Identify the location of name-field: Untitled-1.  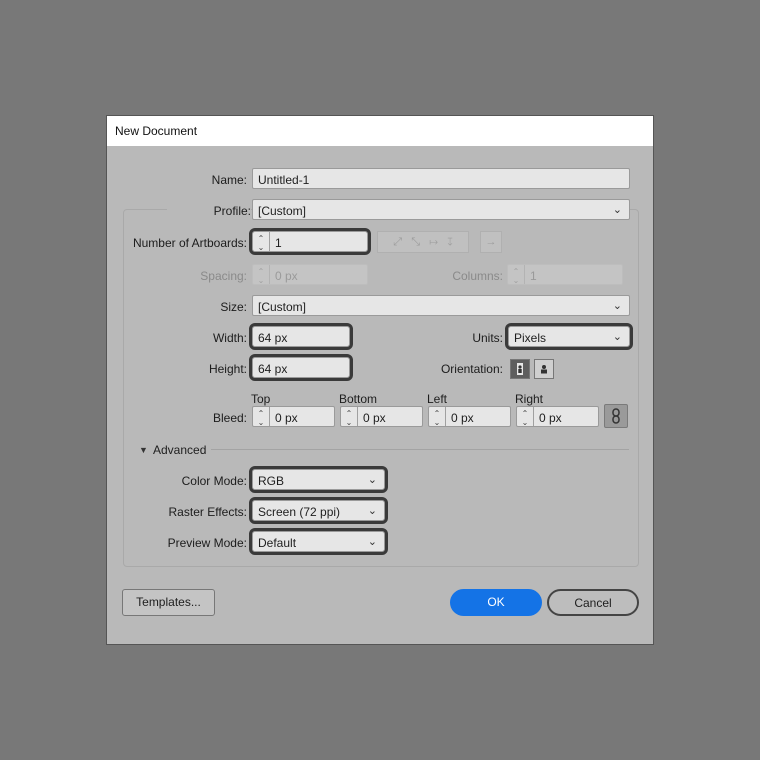
(441, 178).